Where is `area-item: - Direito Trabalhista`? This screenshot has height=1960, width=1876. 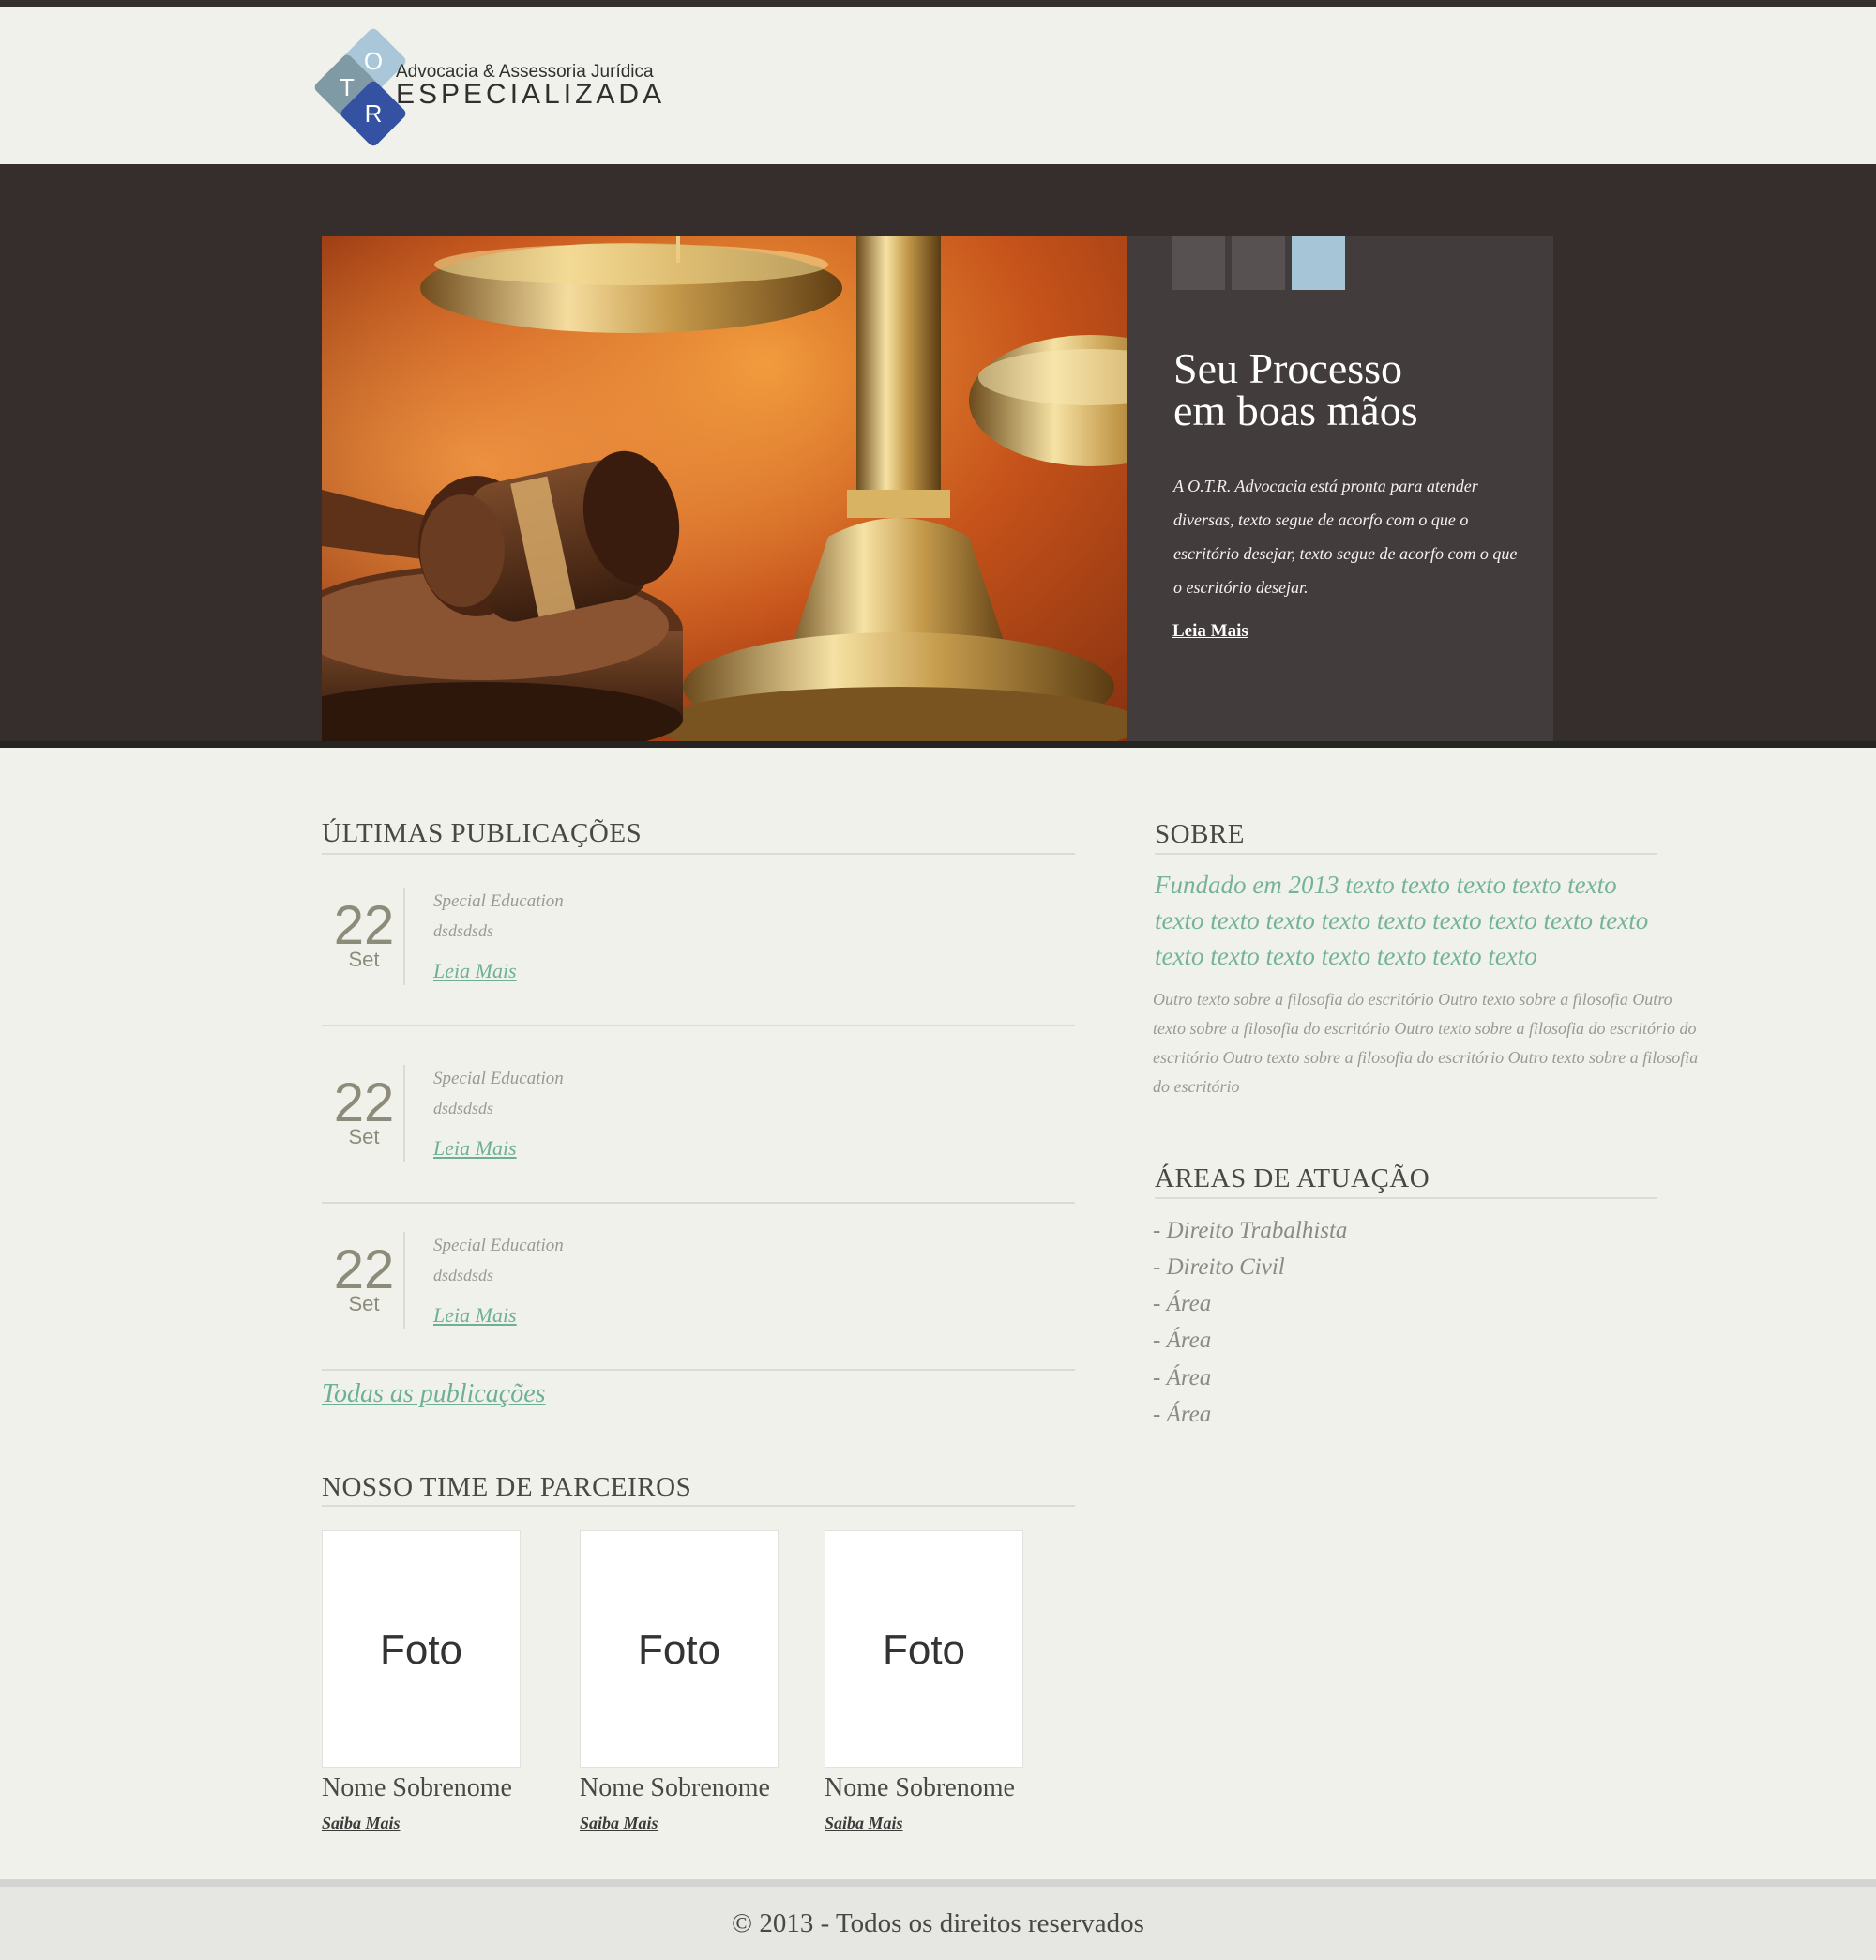 area-item: - Direito Trabalhista is located at coordinates (1250, 1231).